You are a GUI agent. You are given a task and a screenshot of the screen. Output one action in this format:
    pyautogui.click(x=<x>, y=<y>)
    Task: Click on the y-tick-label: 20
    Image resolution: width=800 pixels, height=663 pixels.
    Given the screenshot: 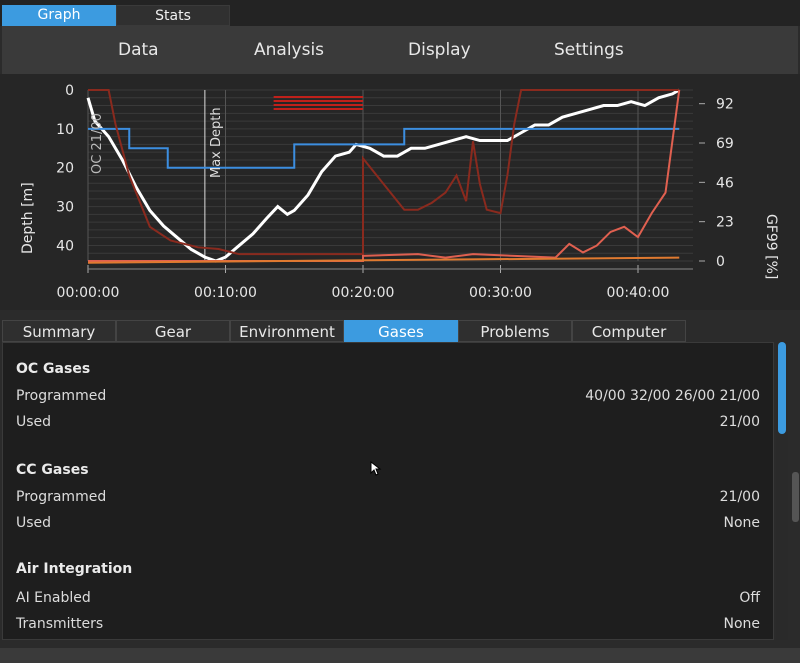 What is the action you would take?
    pyautogui.click(x=65, y=169)
    